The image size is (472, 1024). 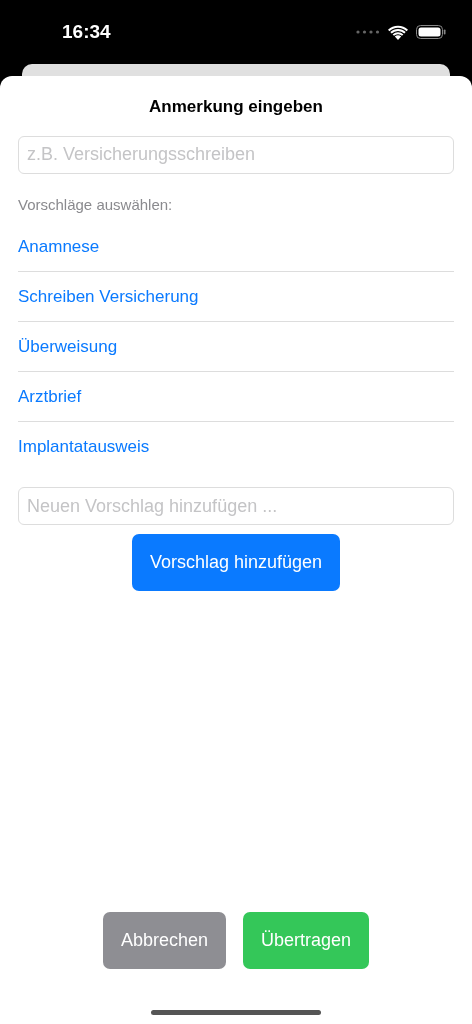 What do you see at coordinates (236, 562) in the screenshot?
I see `add-suggestion-button: Vorschlag hinzufügen` at bounding box center [236, 562].